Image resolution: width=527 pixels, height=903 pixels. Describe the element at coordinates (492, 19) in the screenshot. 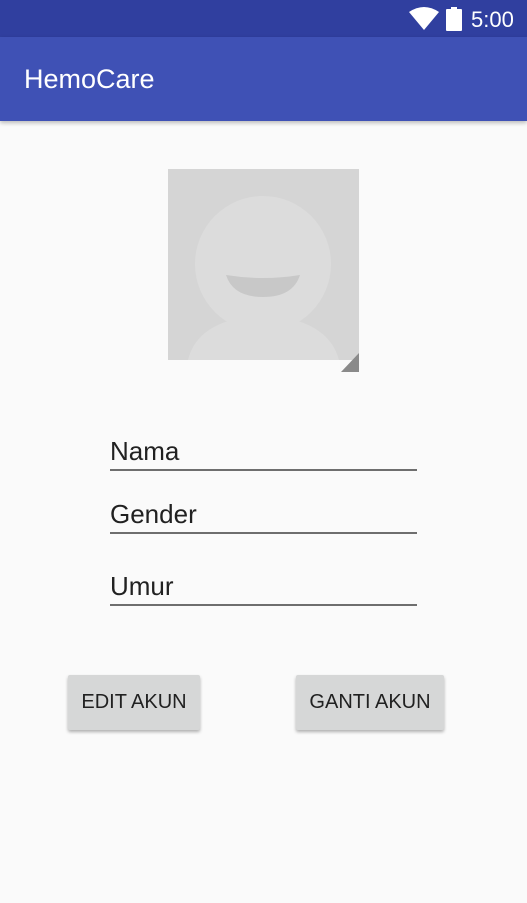

I see `status-time: 5:00` at that location.